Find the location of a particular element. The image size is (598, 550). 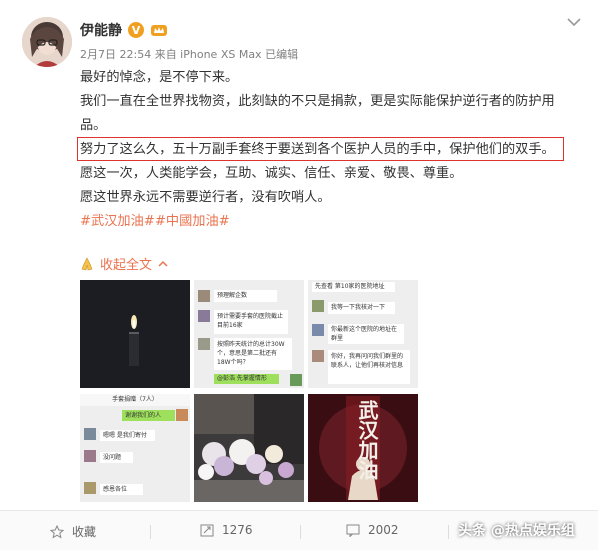

hands-icon is located at coordinates (87, 263).